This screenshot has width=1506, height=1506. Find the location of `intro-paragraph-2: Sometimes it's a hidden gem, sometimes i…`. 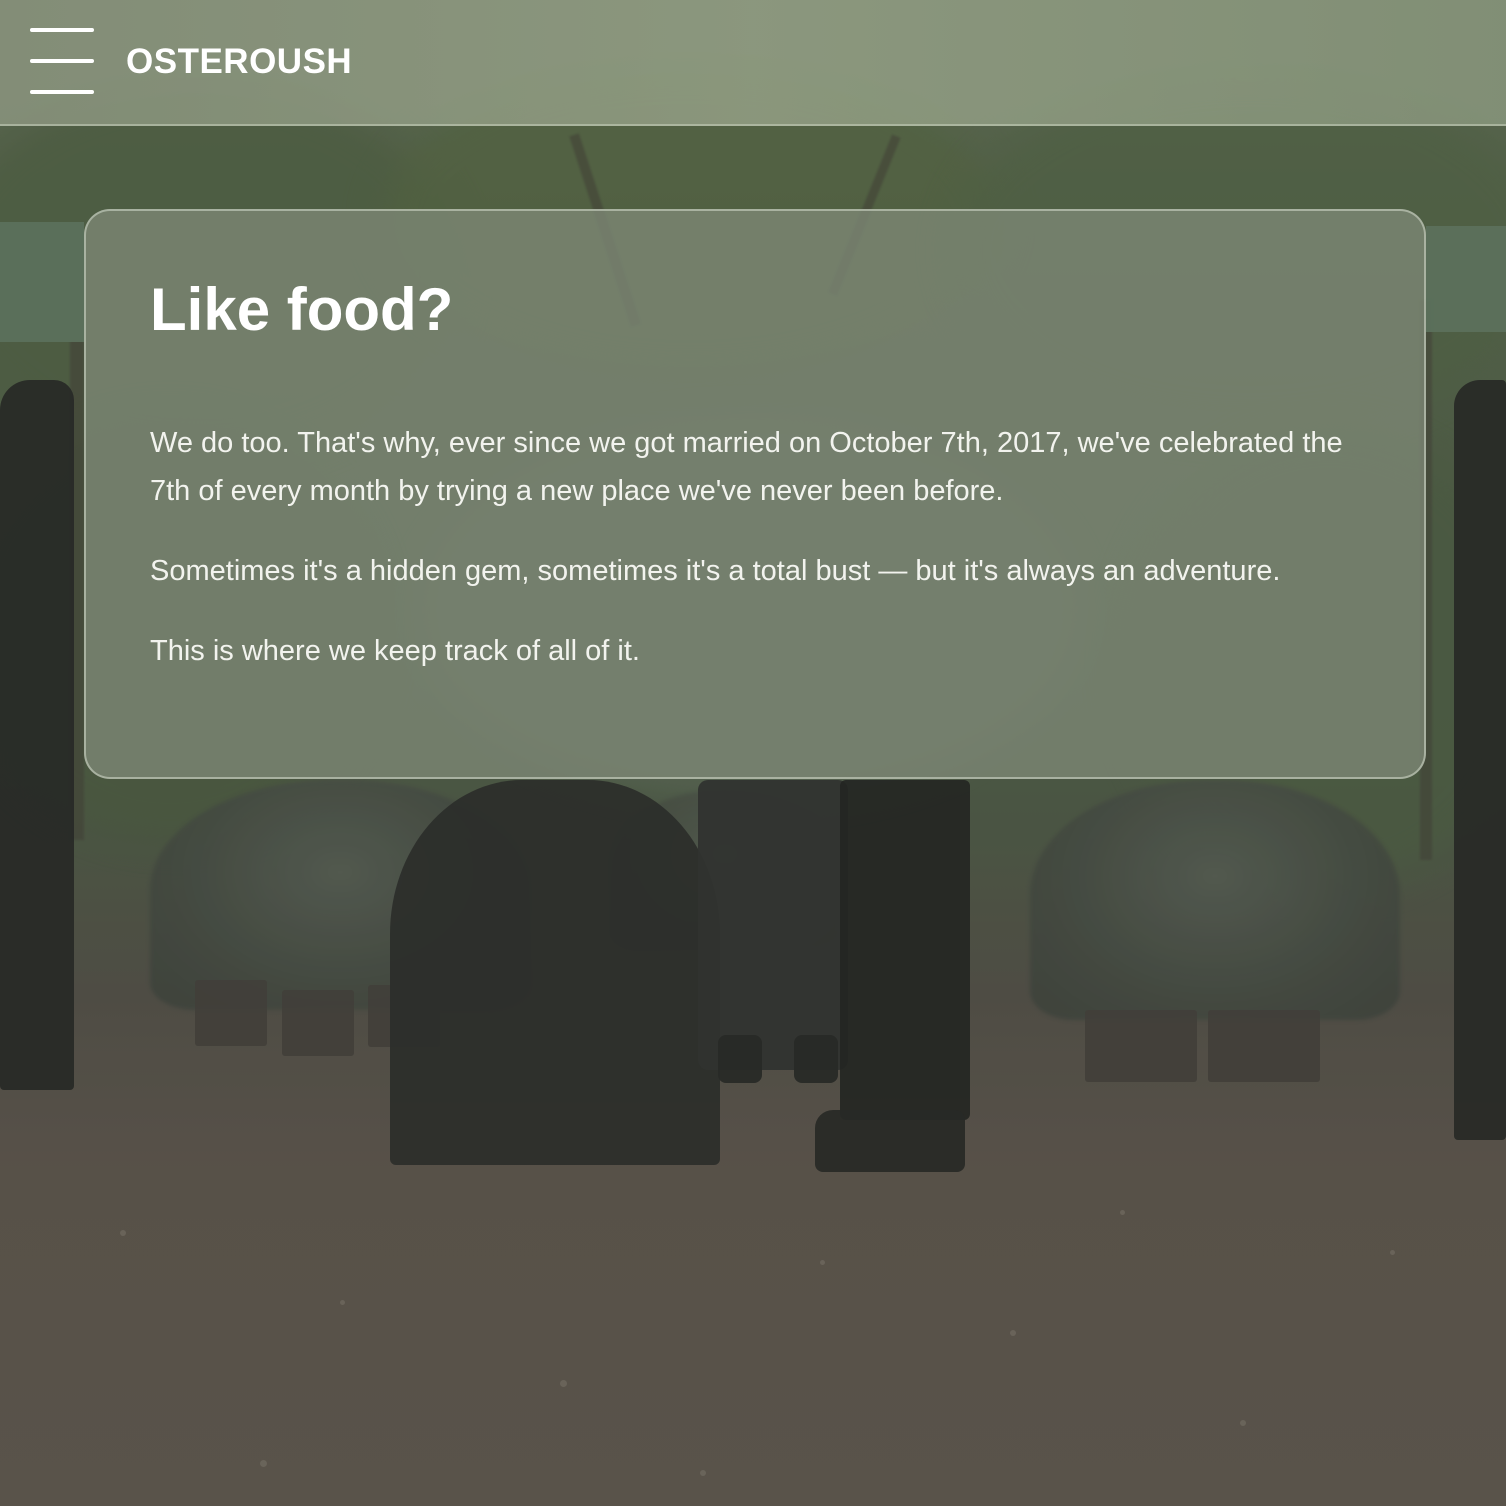

intro-paragraph-2: Sometimes it's a hidden gem, sometimes i… is located at coordinates (715, 571).